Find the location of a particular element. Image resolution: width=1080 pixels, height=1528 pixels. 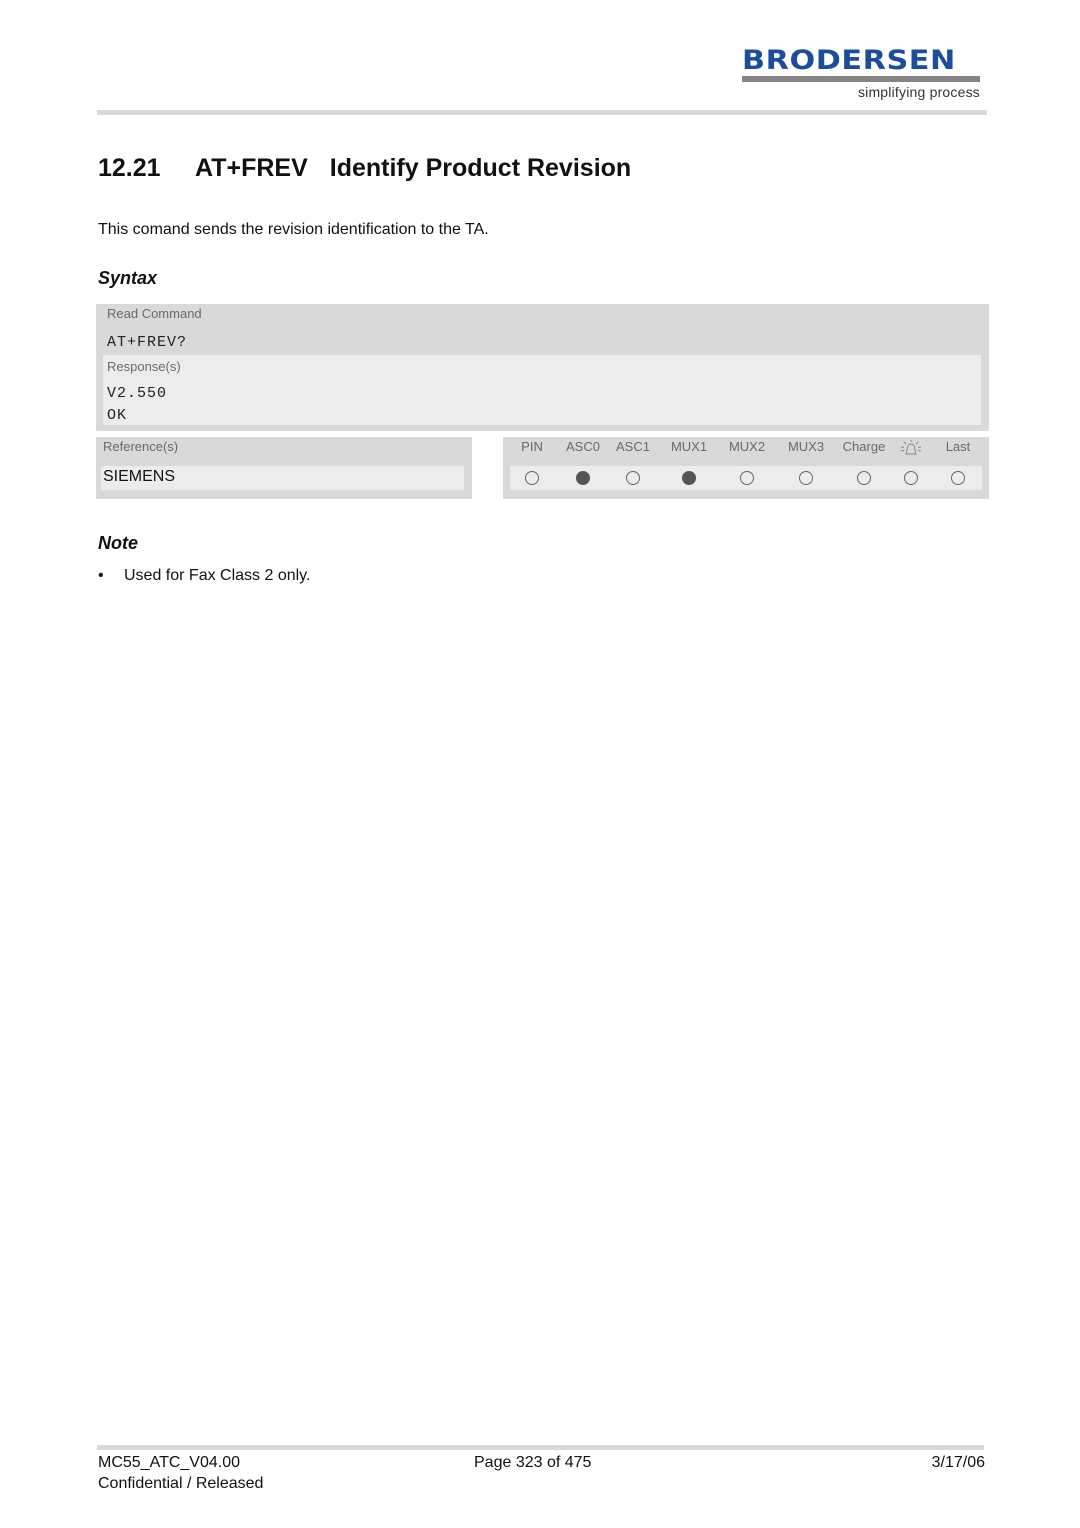

note-heading: Note is located at coordinates (118, 543).